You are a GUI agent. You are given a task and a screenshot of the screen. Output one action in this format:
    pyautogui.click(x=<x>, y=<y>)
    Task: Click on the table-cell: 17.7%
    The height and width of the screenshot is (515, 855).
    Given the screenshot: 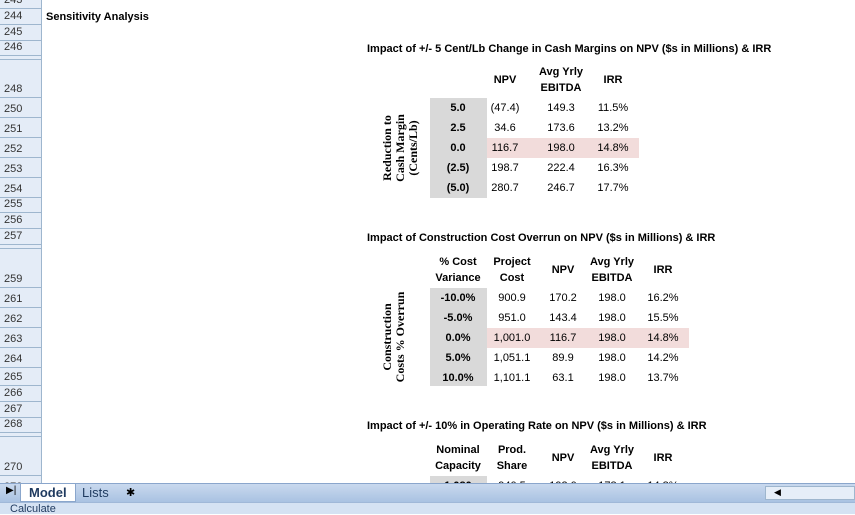 What is the action you would take?
    pyautogui.click(x=613, y=188)
    